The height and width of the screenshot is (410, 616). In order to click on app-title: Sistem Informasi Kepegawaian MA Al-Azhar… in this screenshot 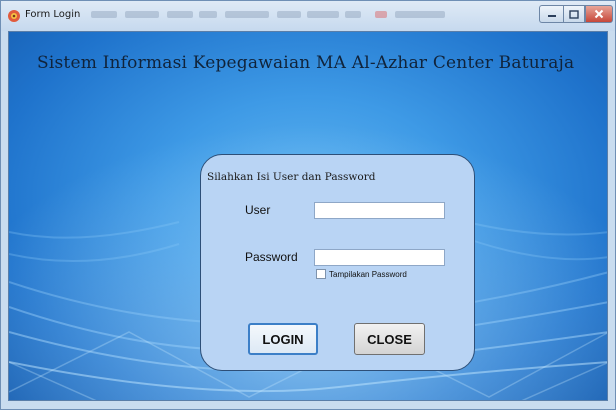, I will do `click(306, 63)`.